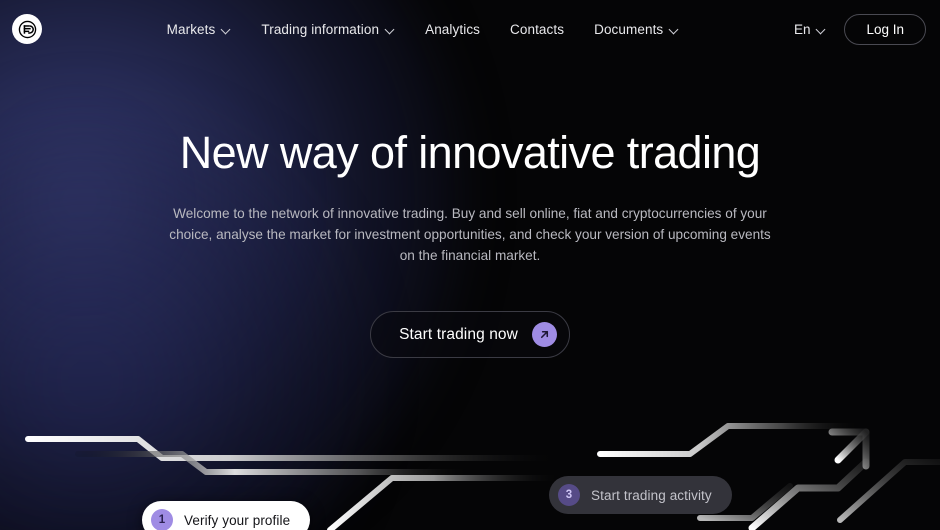 The height and width of the screenshot is (530, 940). I want to click on nav-item-documents: Documents, so click(636, 29).